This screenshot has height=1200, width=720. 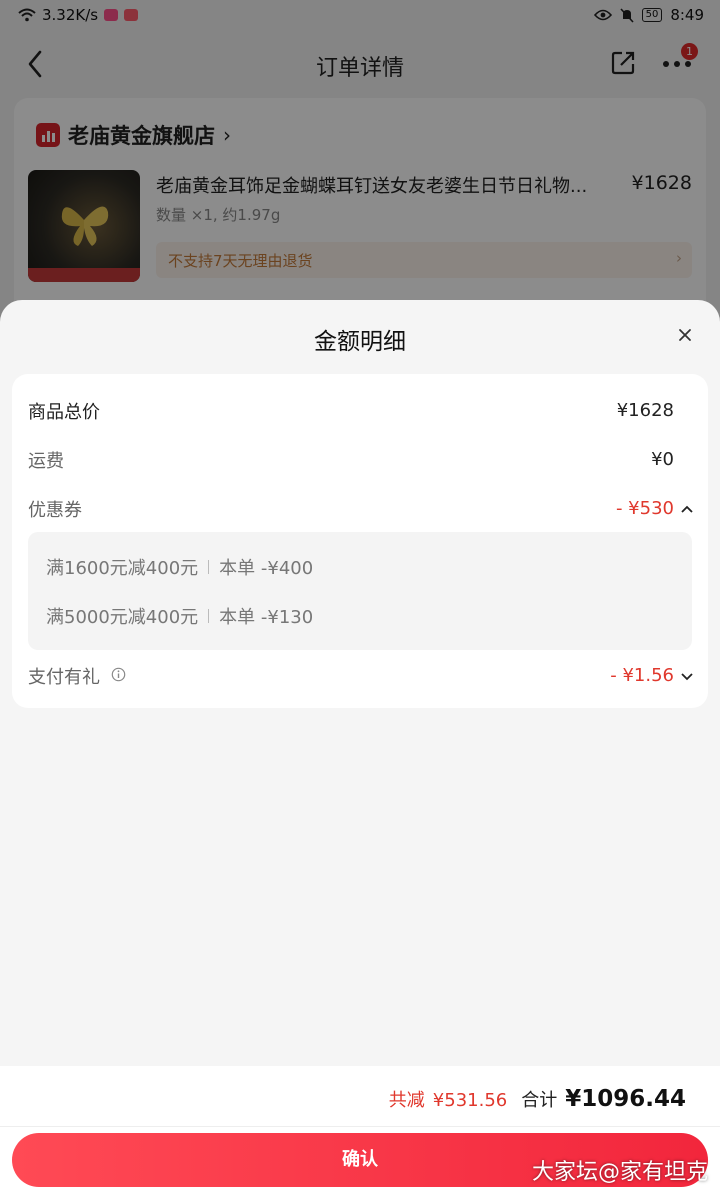 I want to click on total-discount-label: 共减, so click(x=406, y=1100).